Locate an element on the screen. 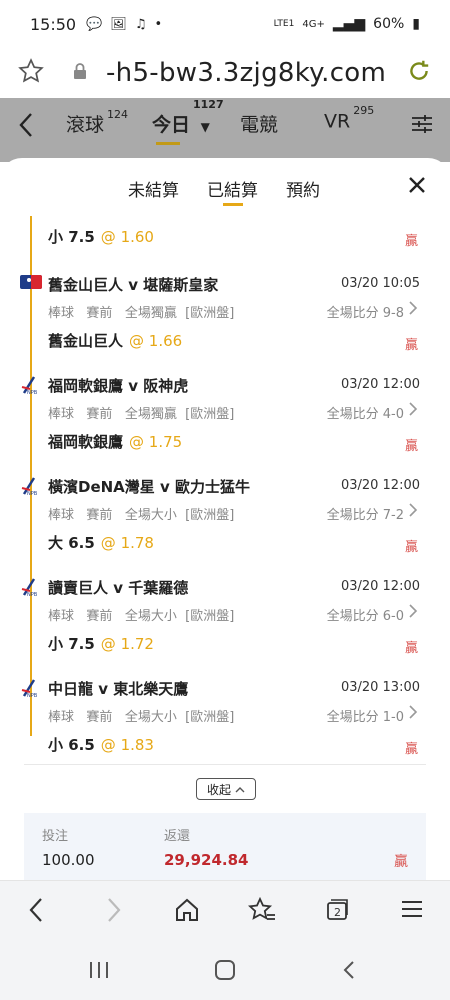 The image size is (450, 1000). tab-reserved: 預約 is located at coordinates (303, 188).